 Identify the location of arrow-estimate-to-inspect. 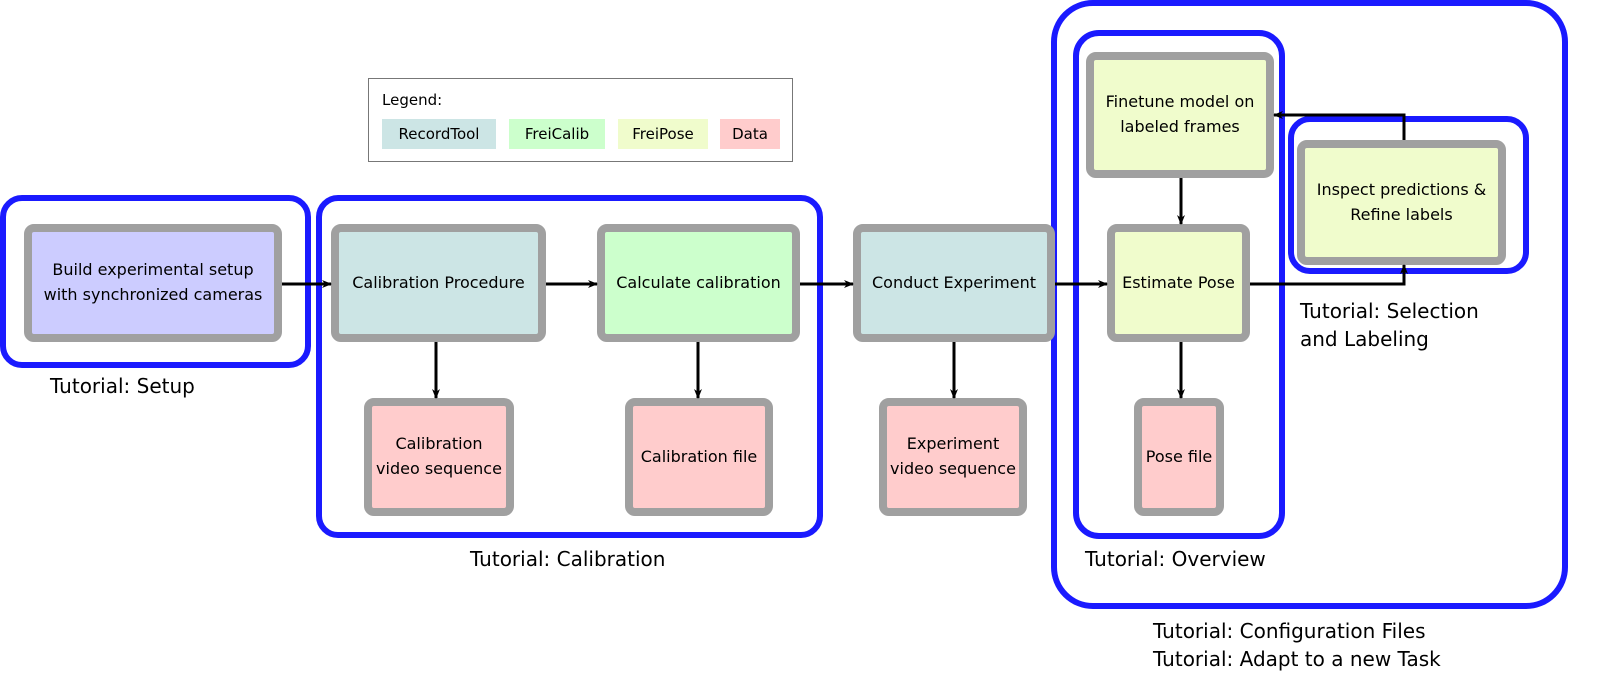
(1329, 275).